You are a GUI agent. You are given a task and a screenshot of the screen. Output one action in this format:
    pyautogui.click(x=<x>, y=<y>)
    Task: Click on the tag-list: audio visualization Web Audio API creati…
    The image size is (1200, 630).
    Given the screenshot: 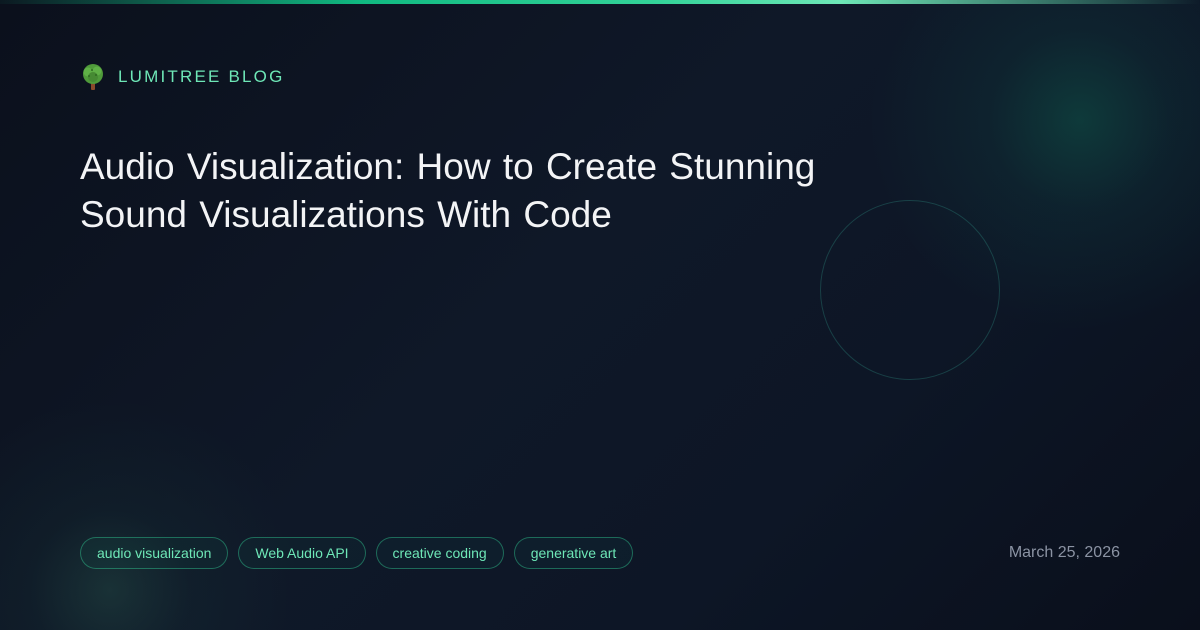 What is the action you would take?
    pyautogui.click(x=357, y=553)
    